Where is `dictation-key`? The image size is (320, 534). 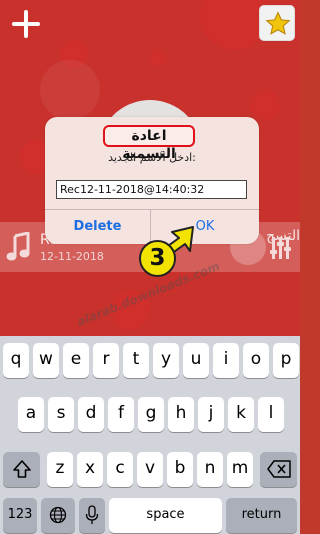 dictation-key is located at coordinates (92, 515).